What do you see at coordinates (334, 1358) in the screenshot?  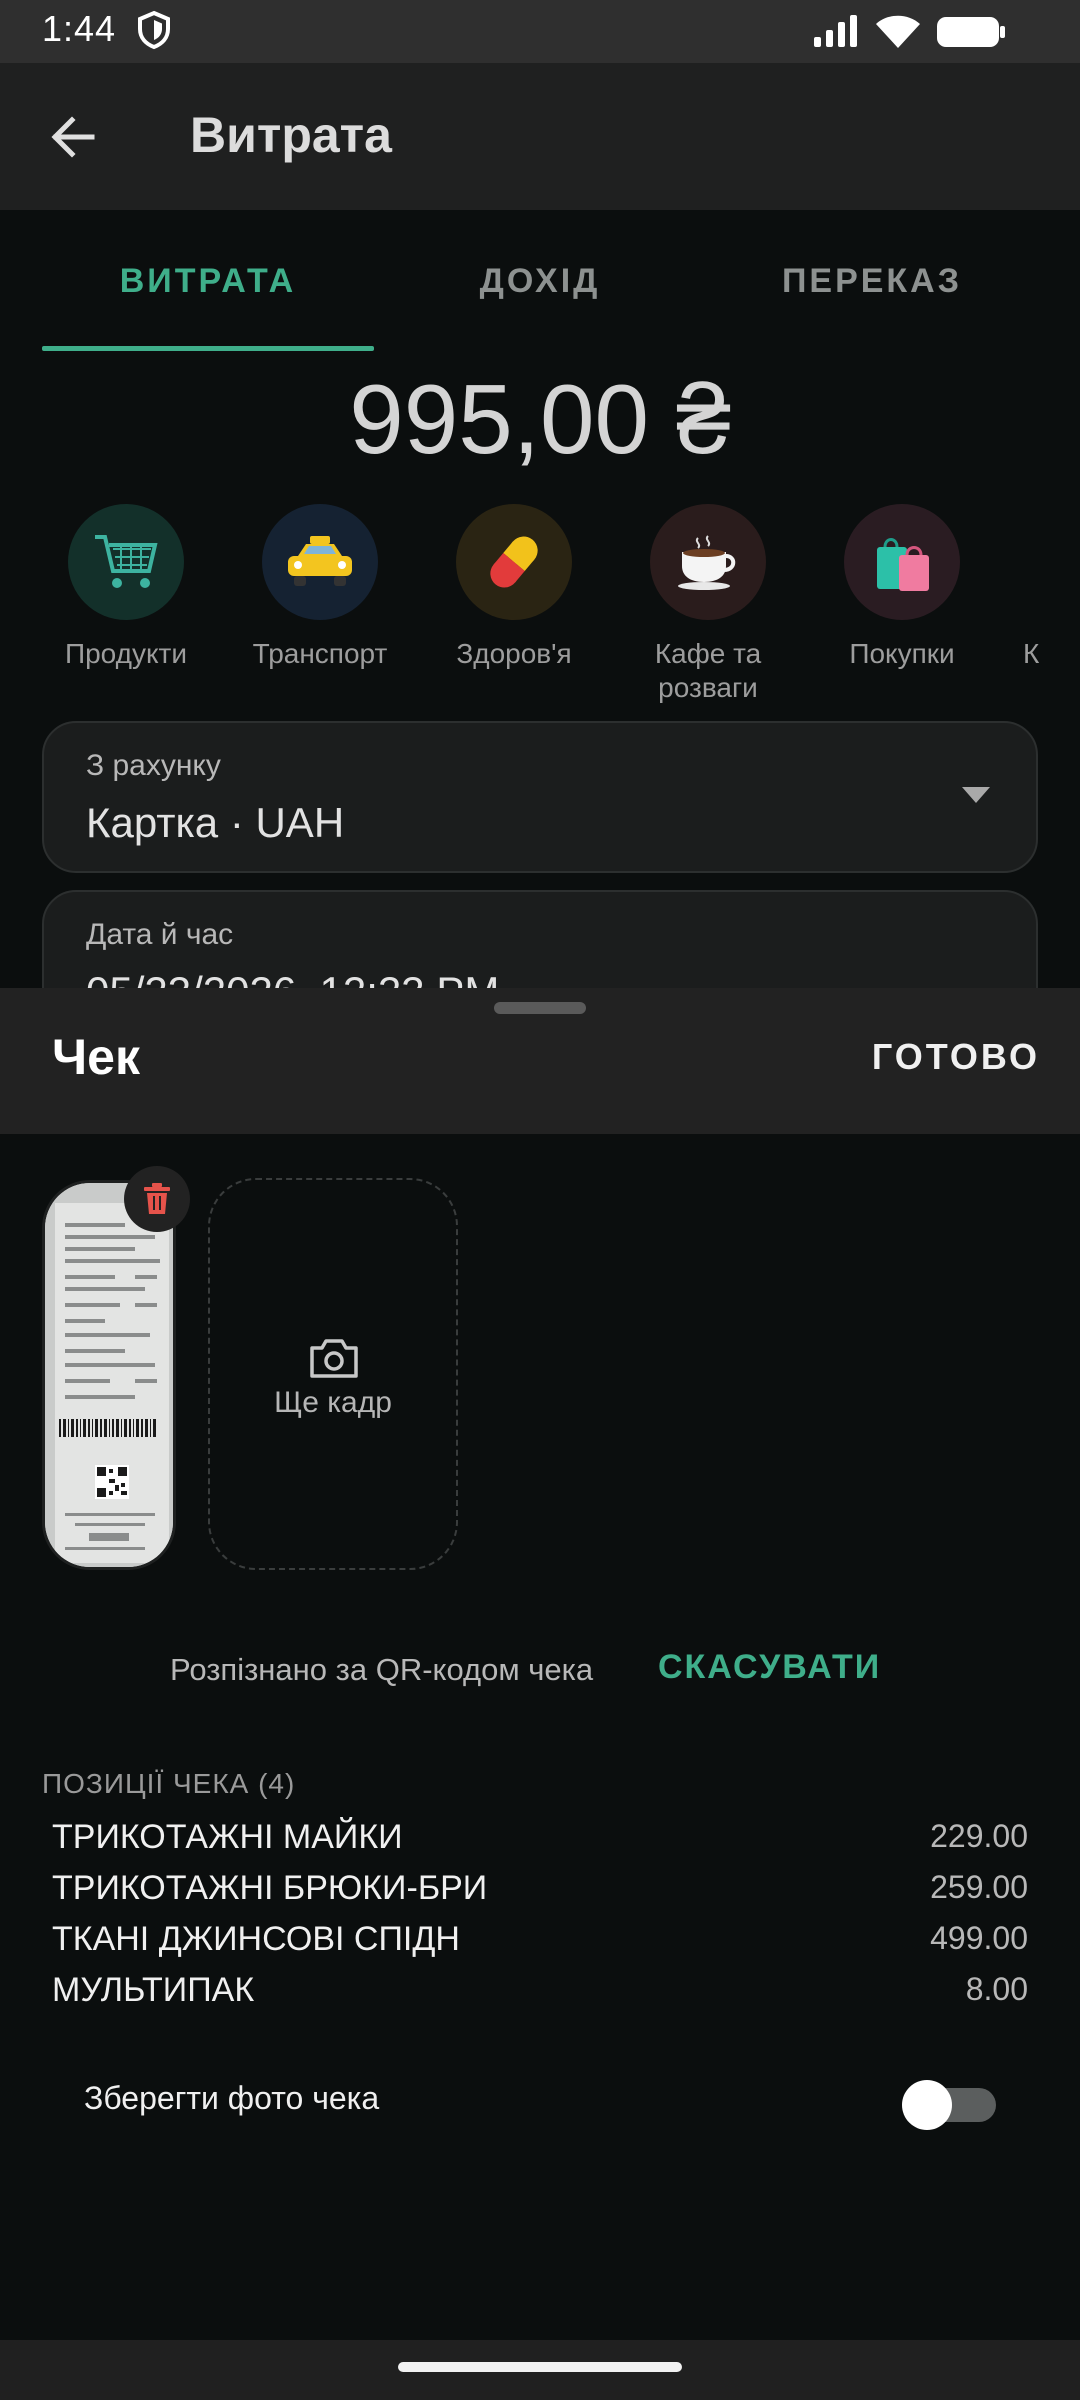 I see `camera-icon` at bounding box center [334, 1358].